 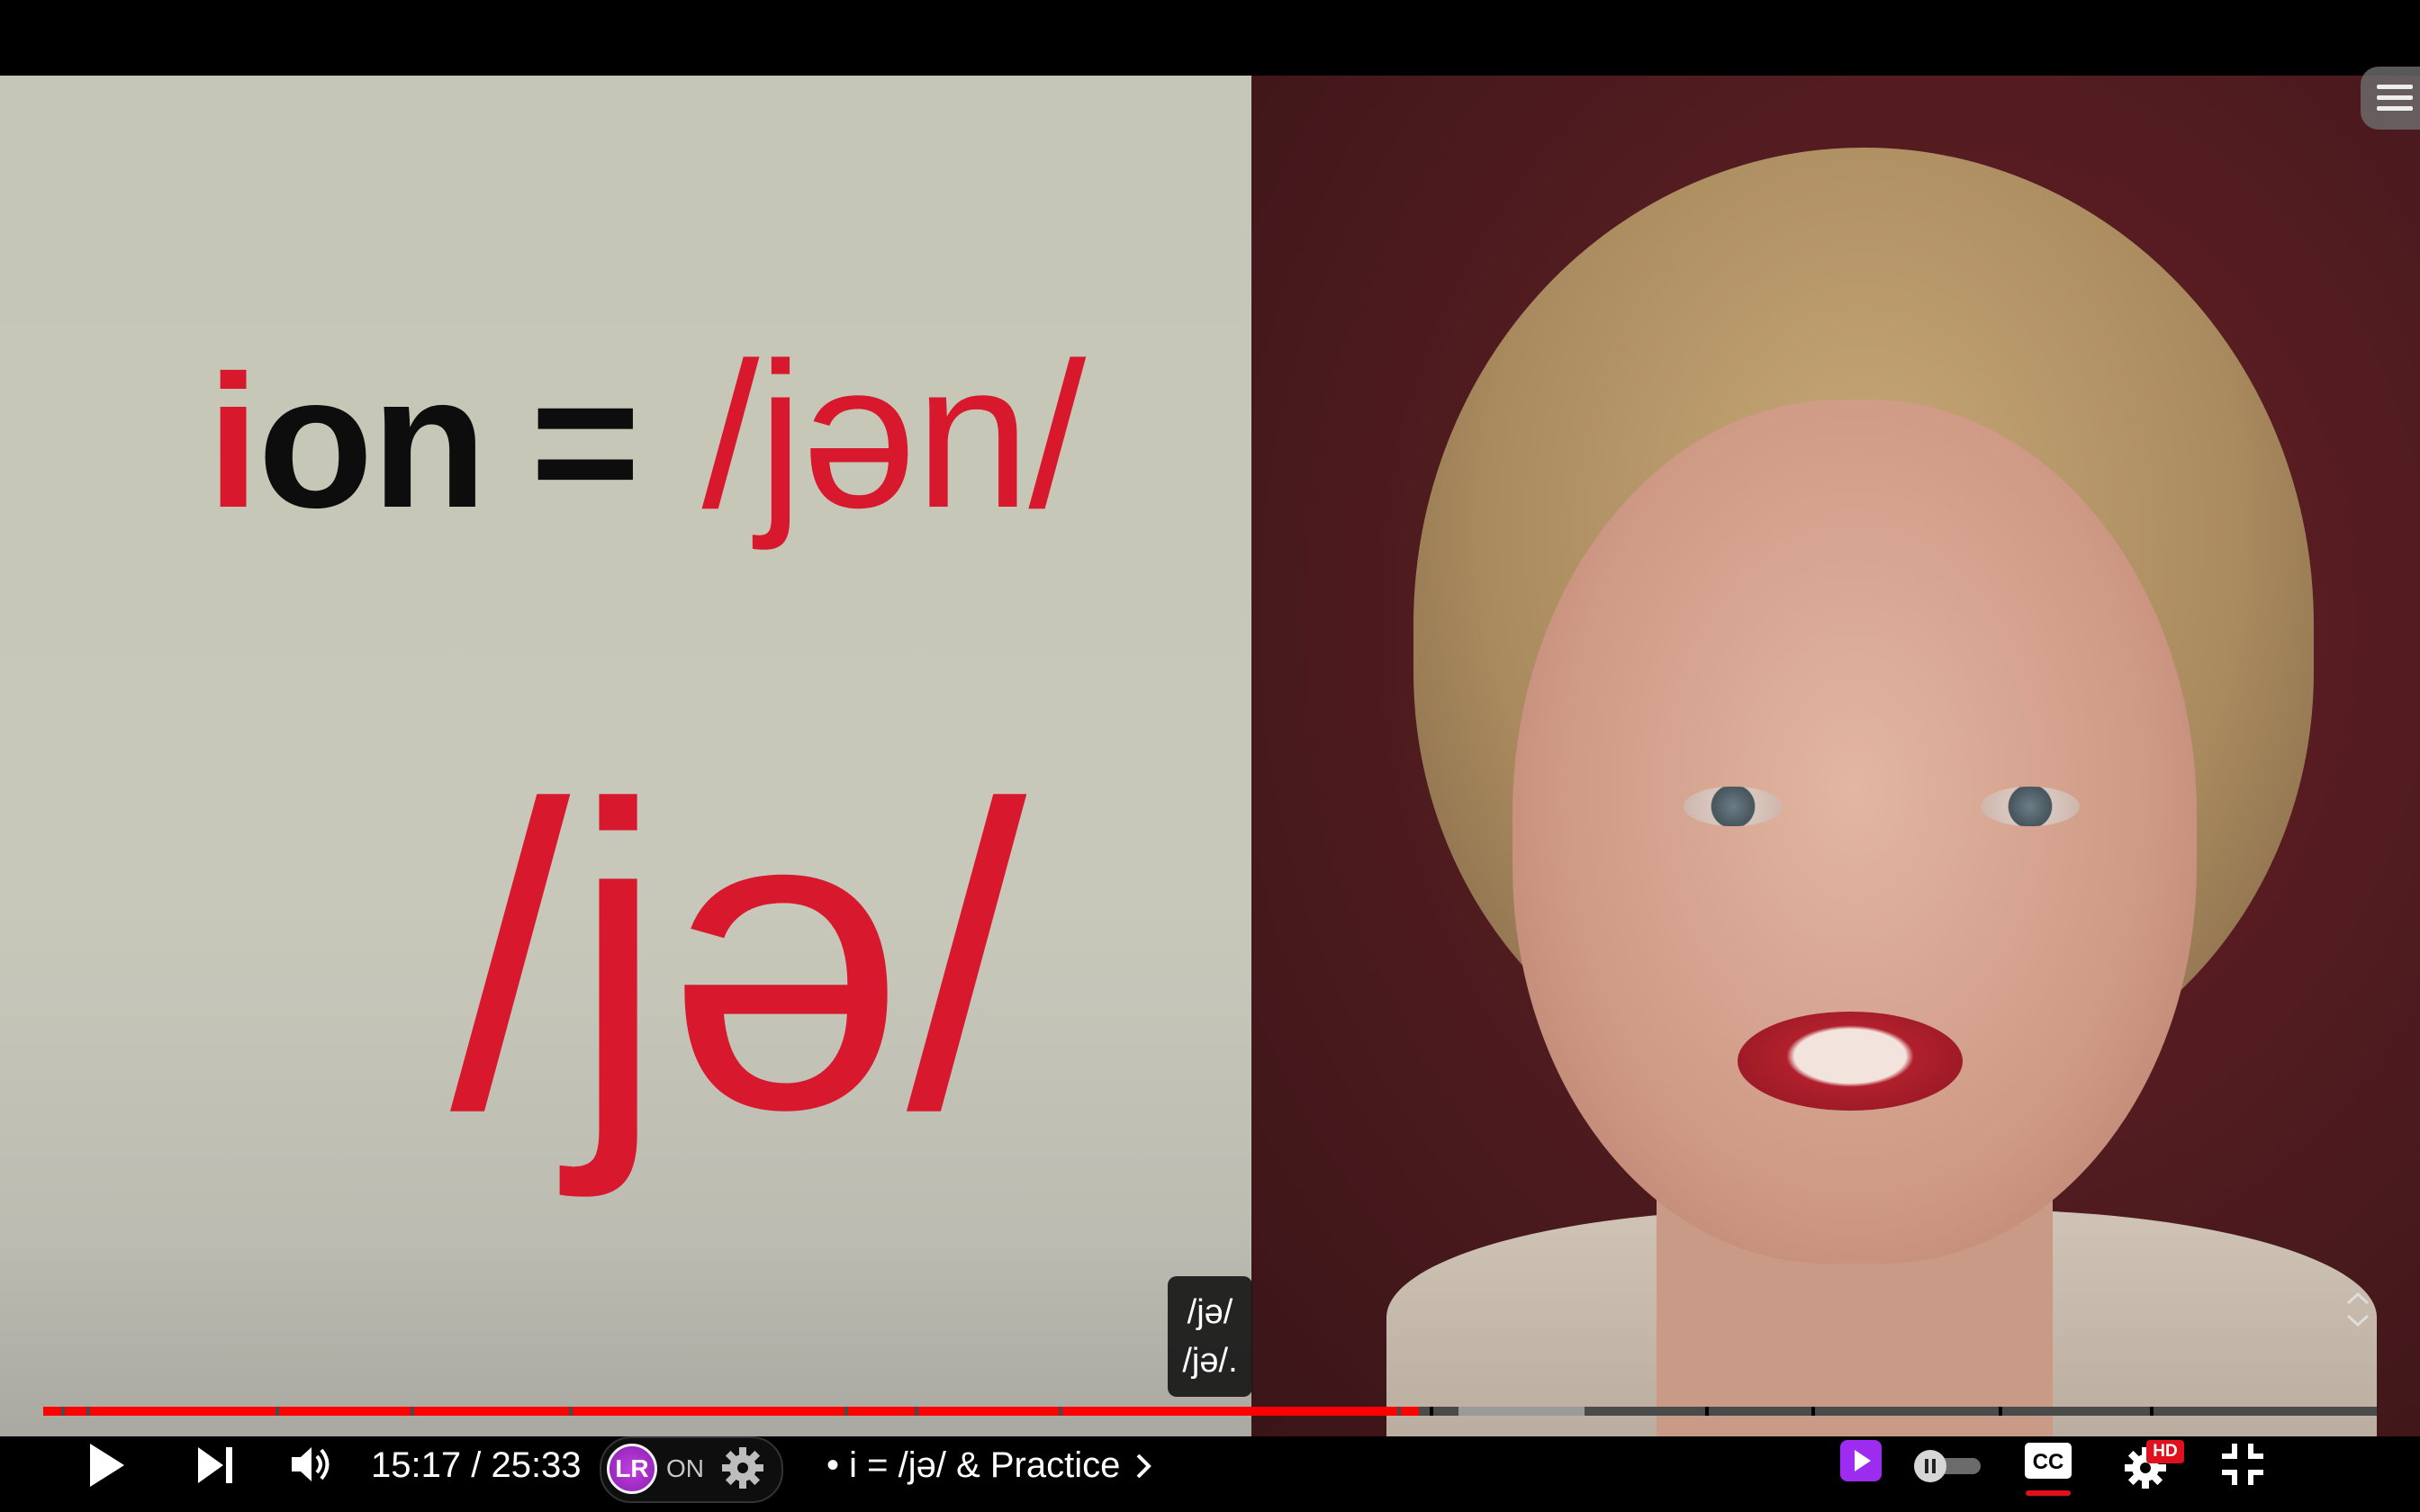 I want to click on svg-text: CC, so click(x=2048, y=1462).